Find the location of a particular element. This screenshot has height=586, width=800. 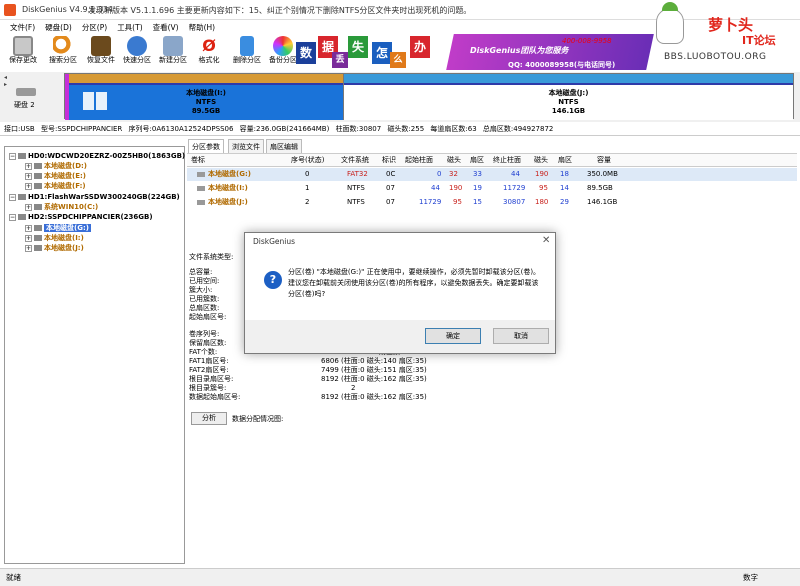

fs-root-cluster-label: 根目录簇号: is located at coordinates (208, 388).